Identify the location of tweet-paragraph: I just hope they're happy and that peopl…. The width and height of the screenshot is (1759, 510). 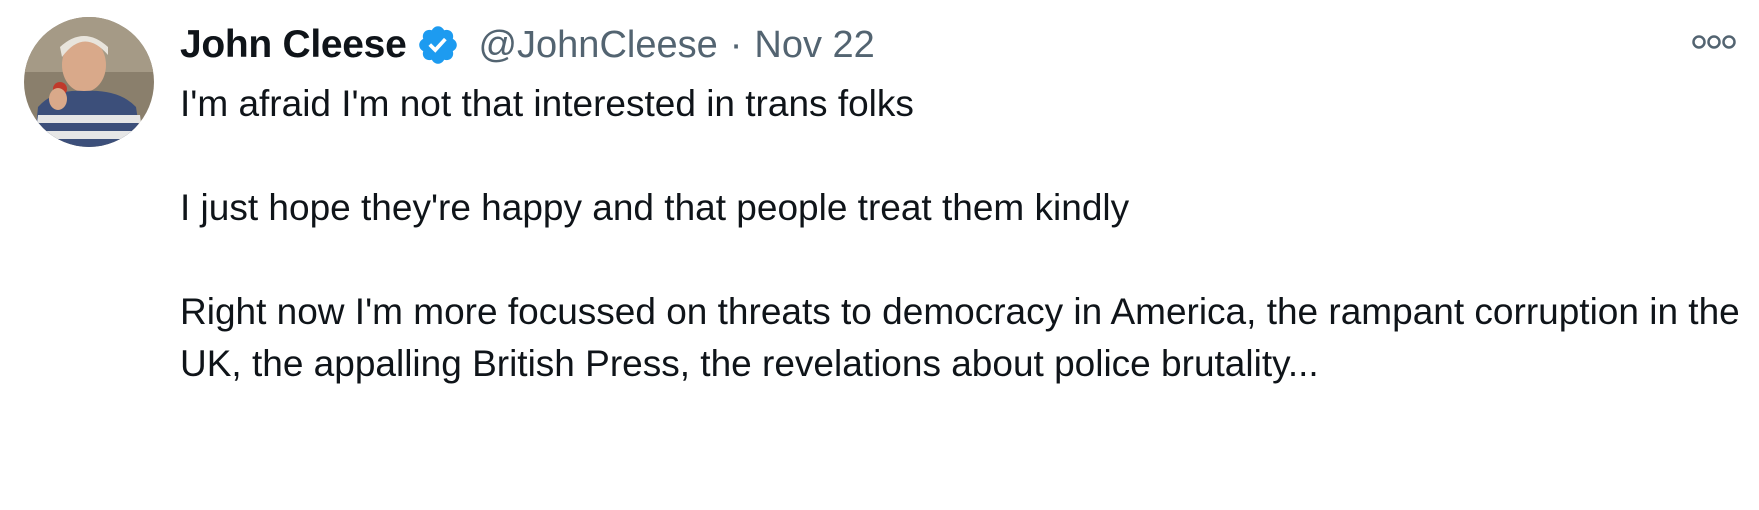
(655, 207).